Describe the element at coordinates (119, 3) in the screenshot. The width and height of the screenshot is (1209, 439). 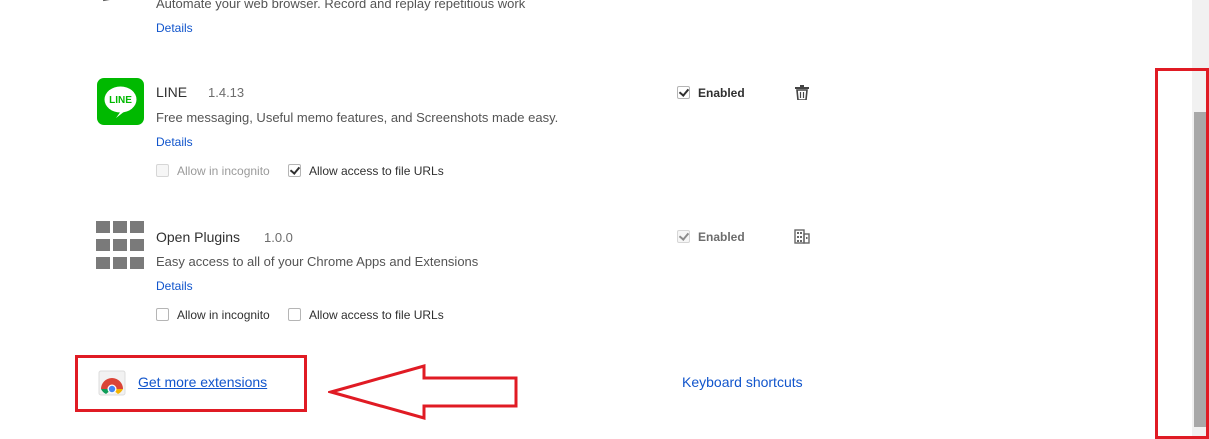
I see `extension-icon-top` at that location.